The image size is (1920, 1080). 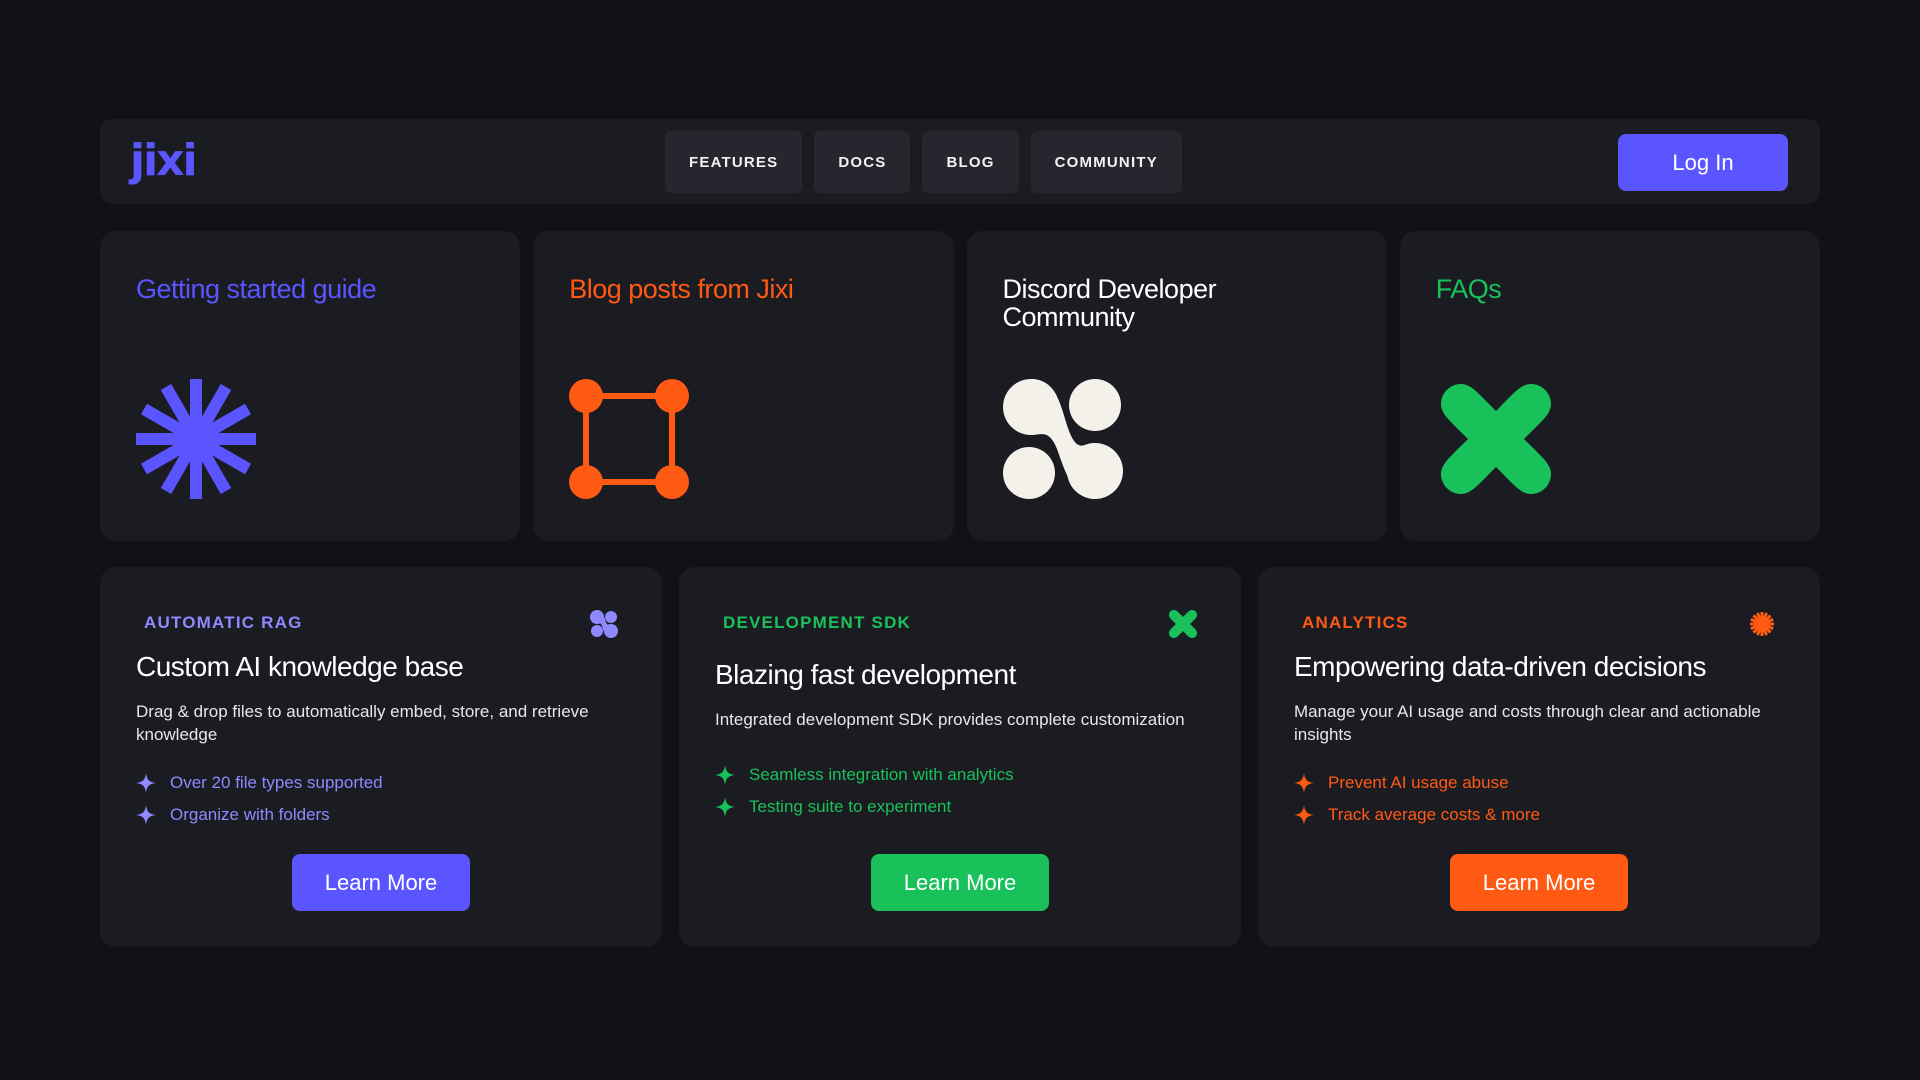 What do you see at coordinates (1468, 289) in the screenshot?
I see `card-title: FAQs` at bounding box center [1468, 289].